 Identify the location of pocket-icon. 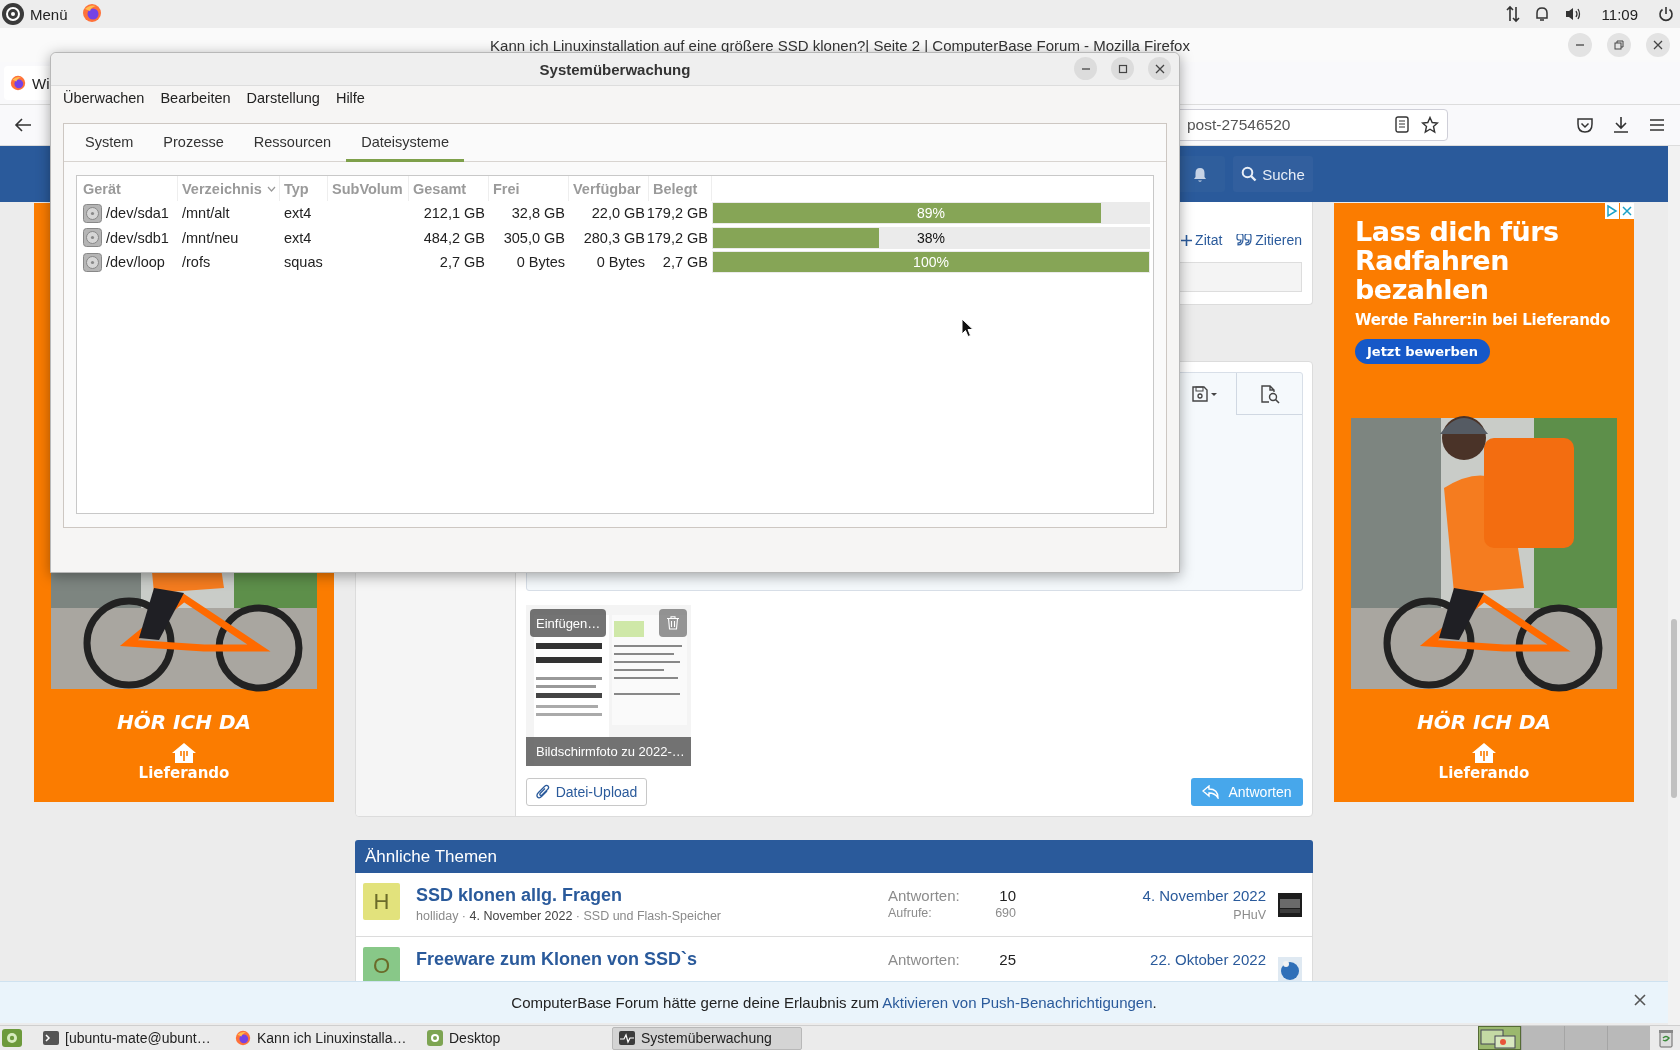
(1585, 125).